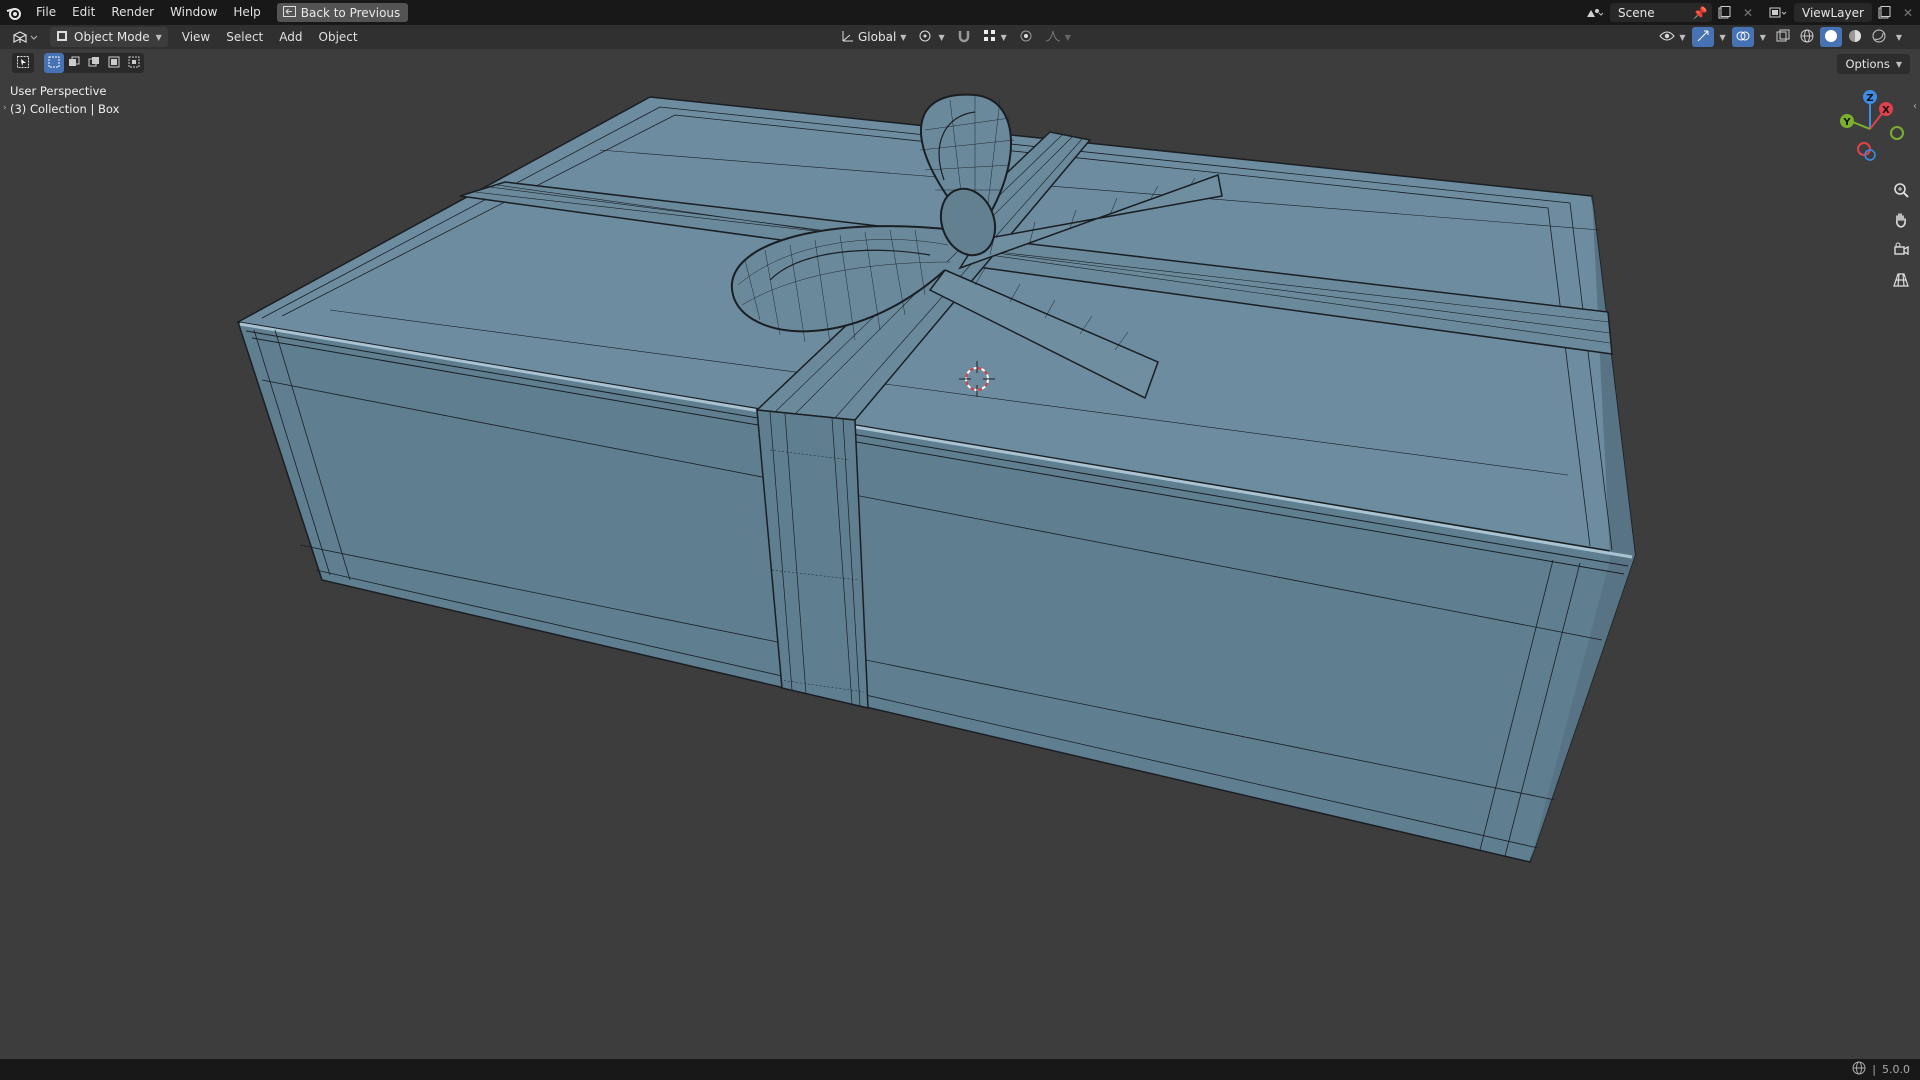 The width and height of the screenshot is (1920, 1080). Describe the element at coordinates (65, 109) in the screenshot. I see `collection-object-label: (3) Collection | Box` at that location.